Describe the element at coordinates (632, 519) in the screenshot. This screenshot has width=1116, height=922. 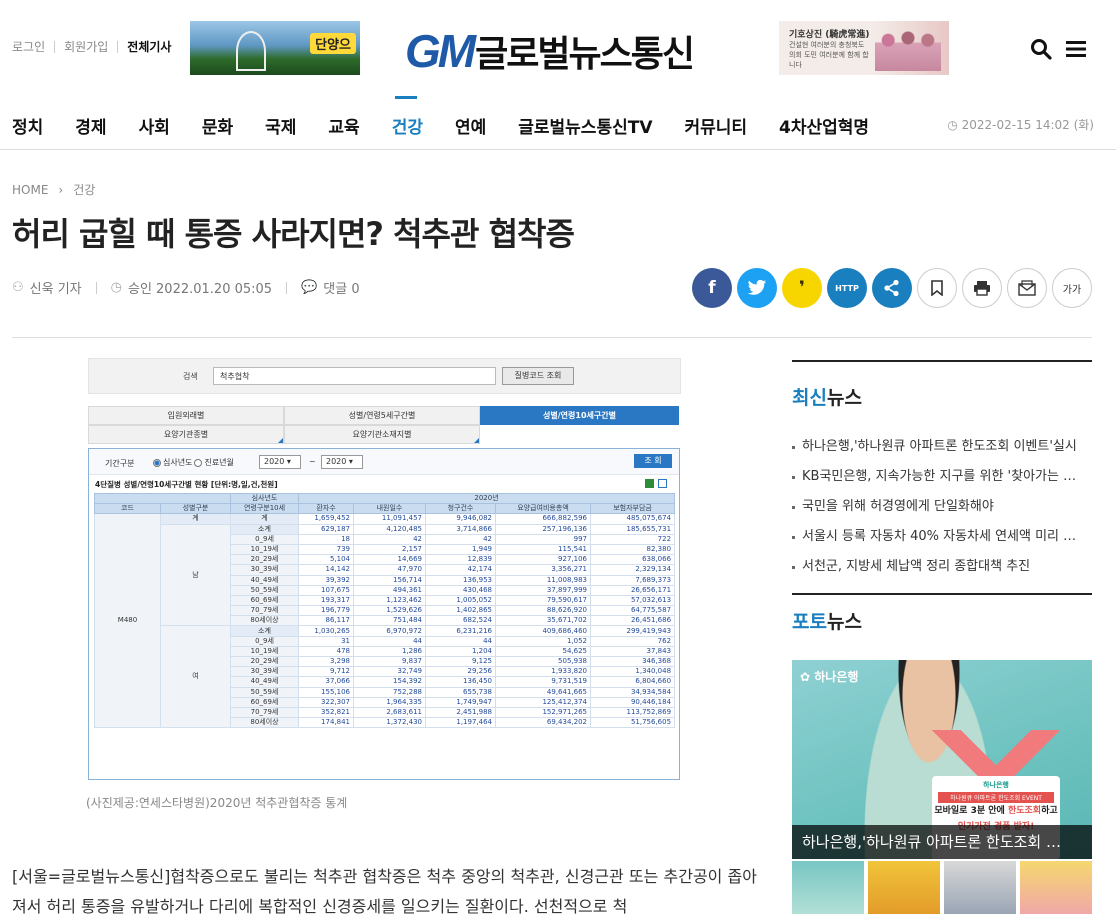
I see `table-cell: 485,075,674` at that location.